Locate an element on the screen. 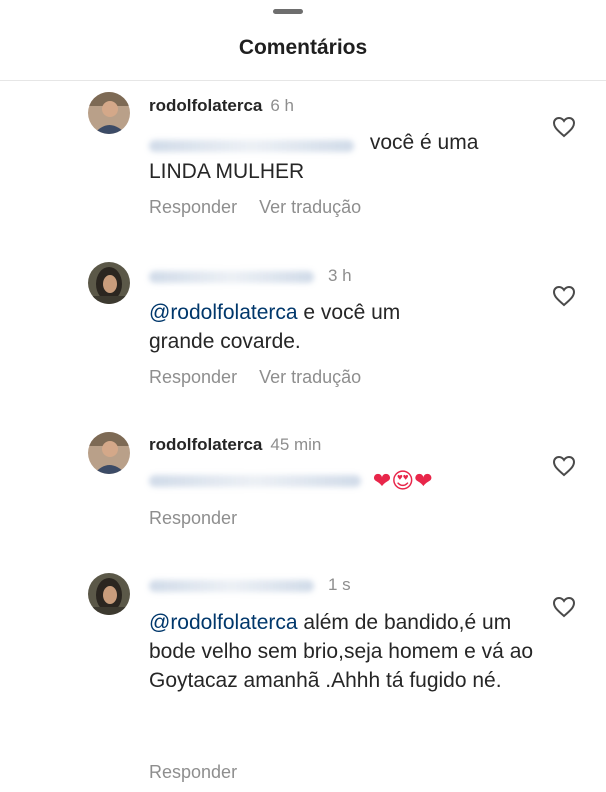 The image size is (606, 792). sheet-drag-handle is located at coordinates (288, 11).